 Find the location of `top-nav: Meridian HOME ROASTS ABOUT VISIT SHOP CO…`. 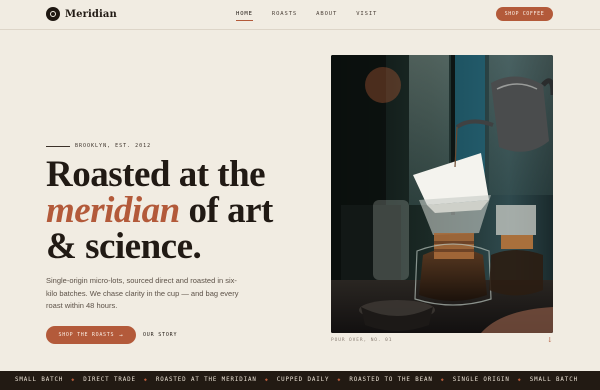

top-nav: Meridian HOME ROASTS ABOUT VISIT SHOP CO… is located at coordinates (300, 15).